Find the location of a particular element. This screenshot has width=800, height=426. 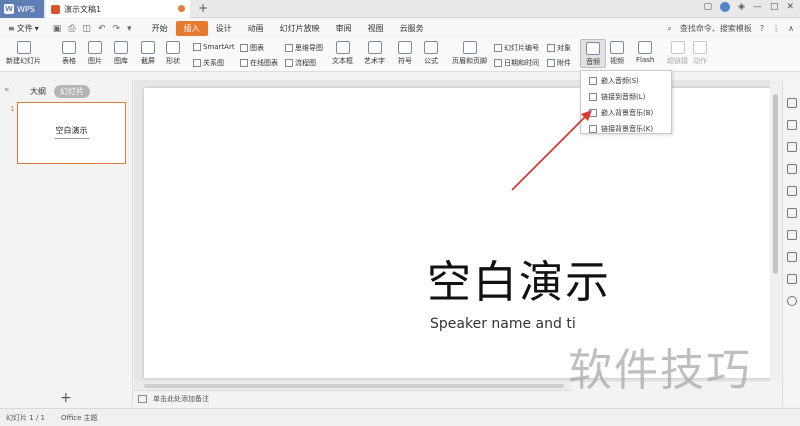

mindmap-button: 思维导图 is located at coordinates (304, 48).